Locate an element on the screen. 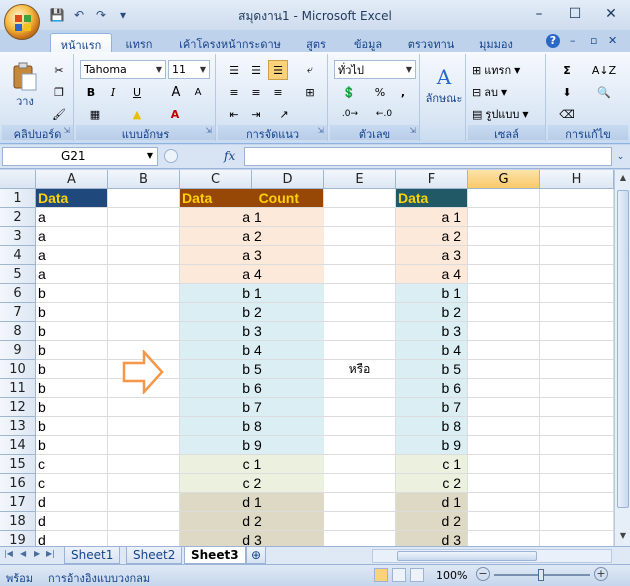 The image size is (630, 586). cell-e15 is located at coordinates (360, 464).